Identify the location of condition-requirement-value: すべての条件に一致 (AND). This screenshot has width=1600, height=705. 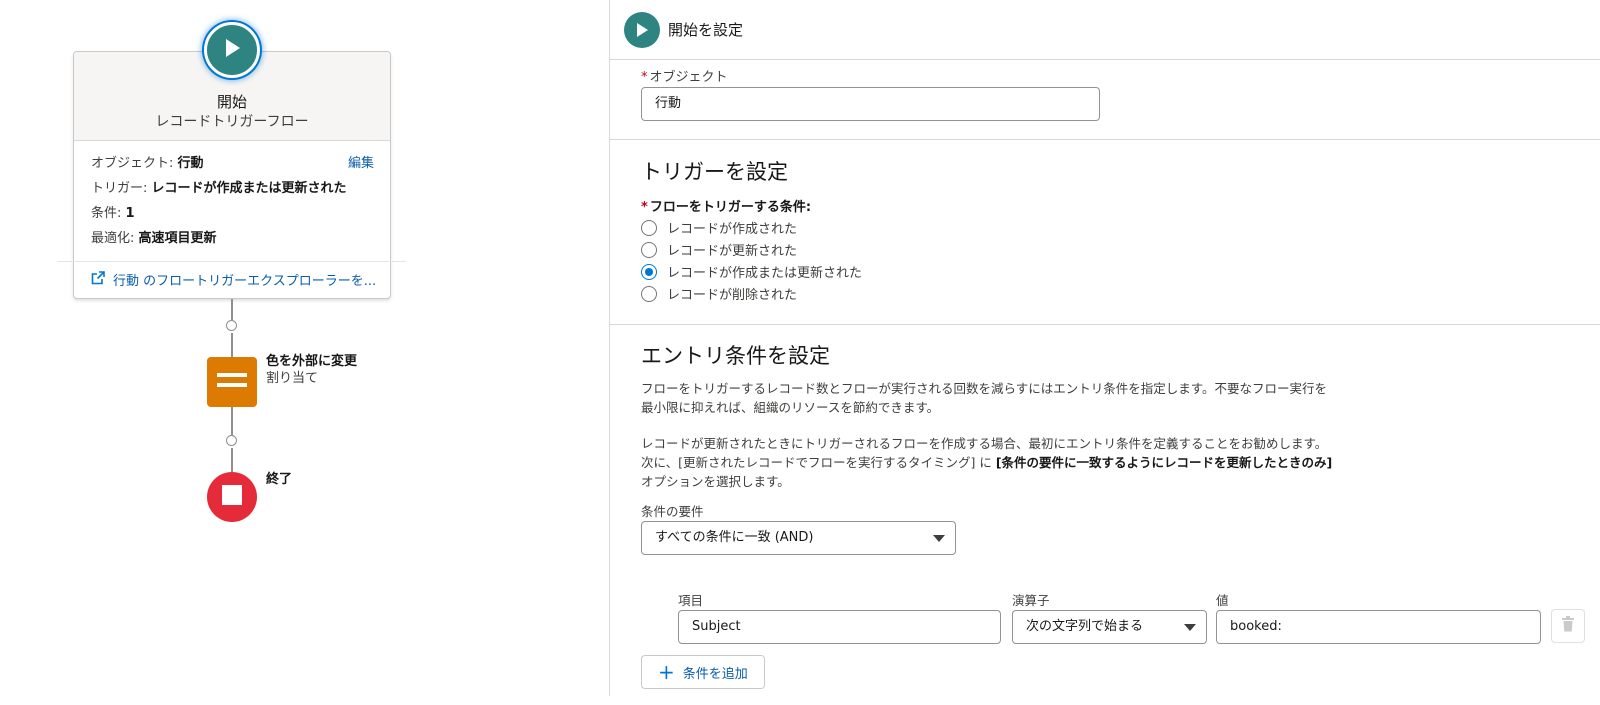
(734, 537).